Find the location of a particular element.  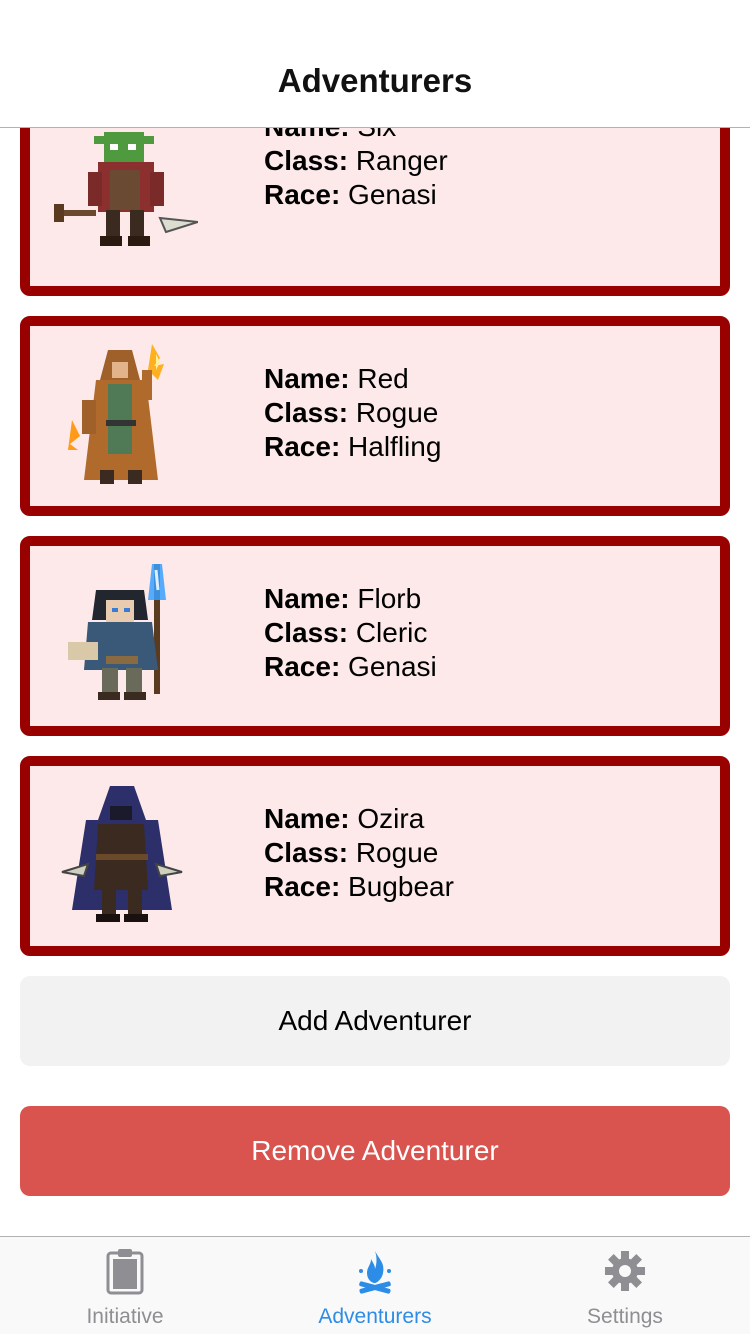

adventurer-name: Name: Florb is located at coordinates (343, 598).